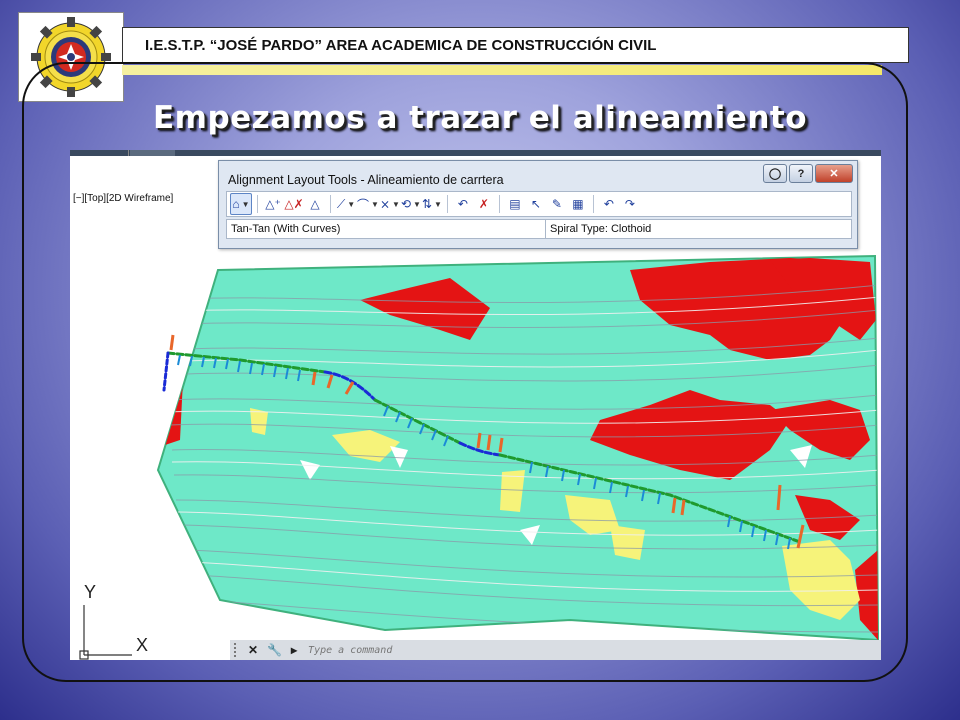 This screenshot has width=960, height=720. I want to click on tangent-curve-icon: ⨯ ▼, so click(390, 204).